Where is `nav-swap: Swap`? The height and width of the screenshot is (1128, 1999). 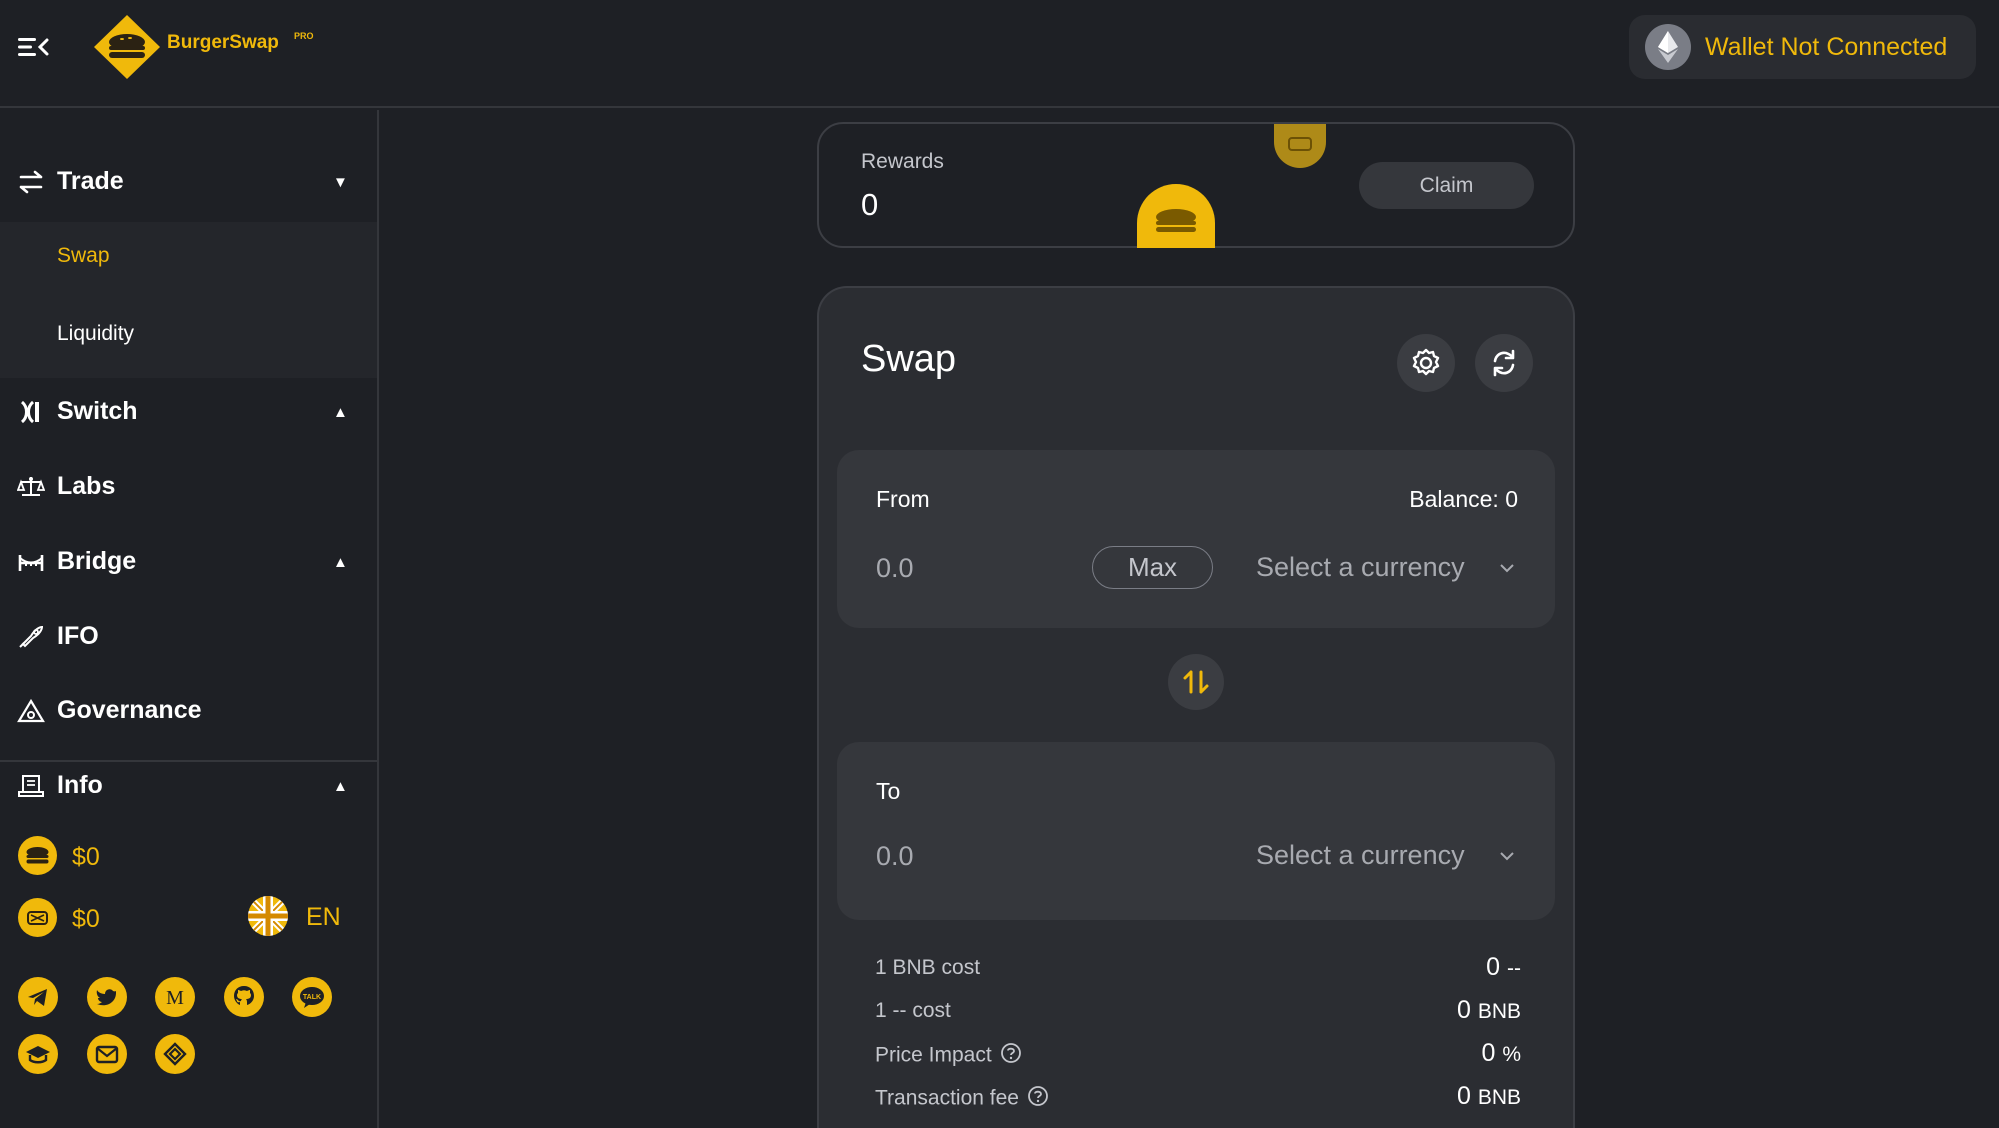
nav-swap: Swap is located at coordinates (188, 256).